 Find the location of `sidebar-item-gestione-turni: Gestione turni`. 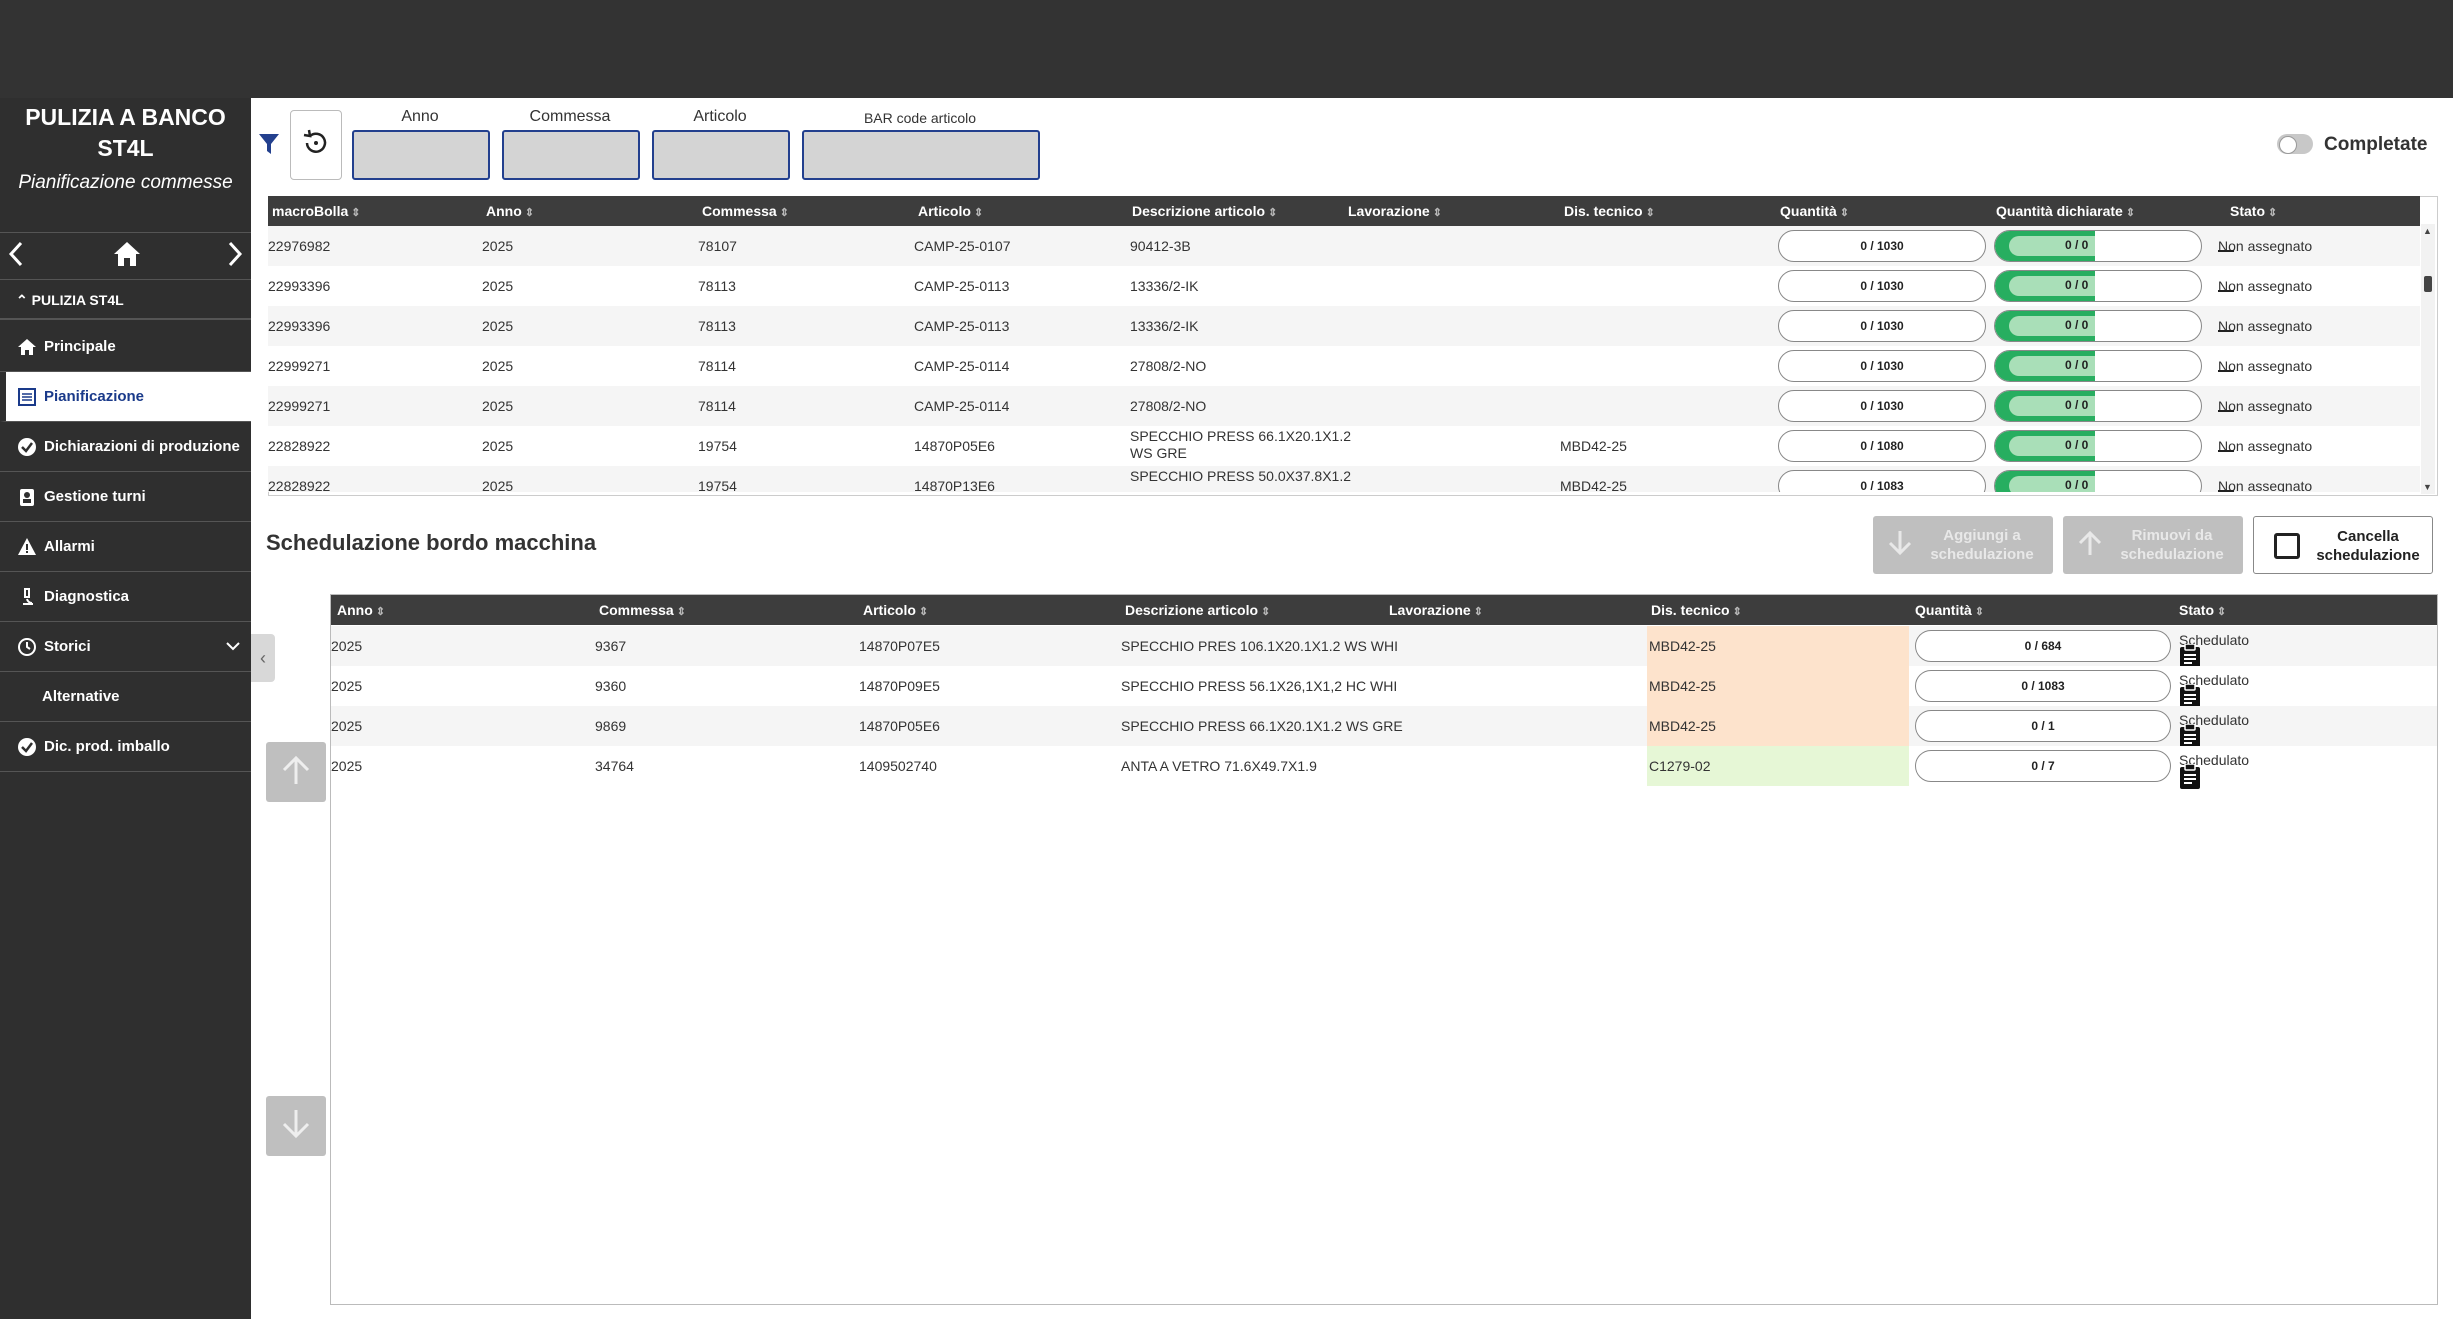

sidebar-item-gestione-turni: Gestione turni is located at coordinates (125, 497).